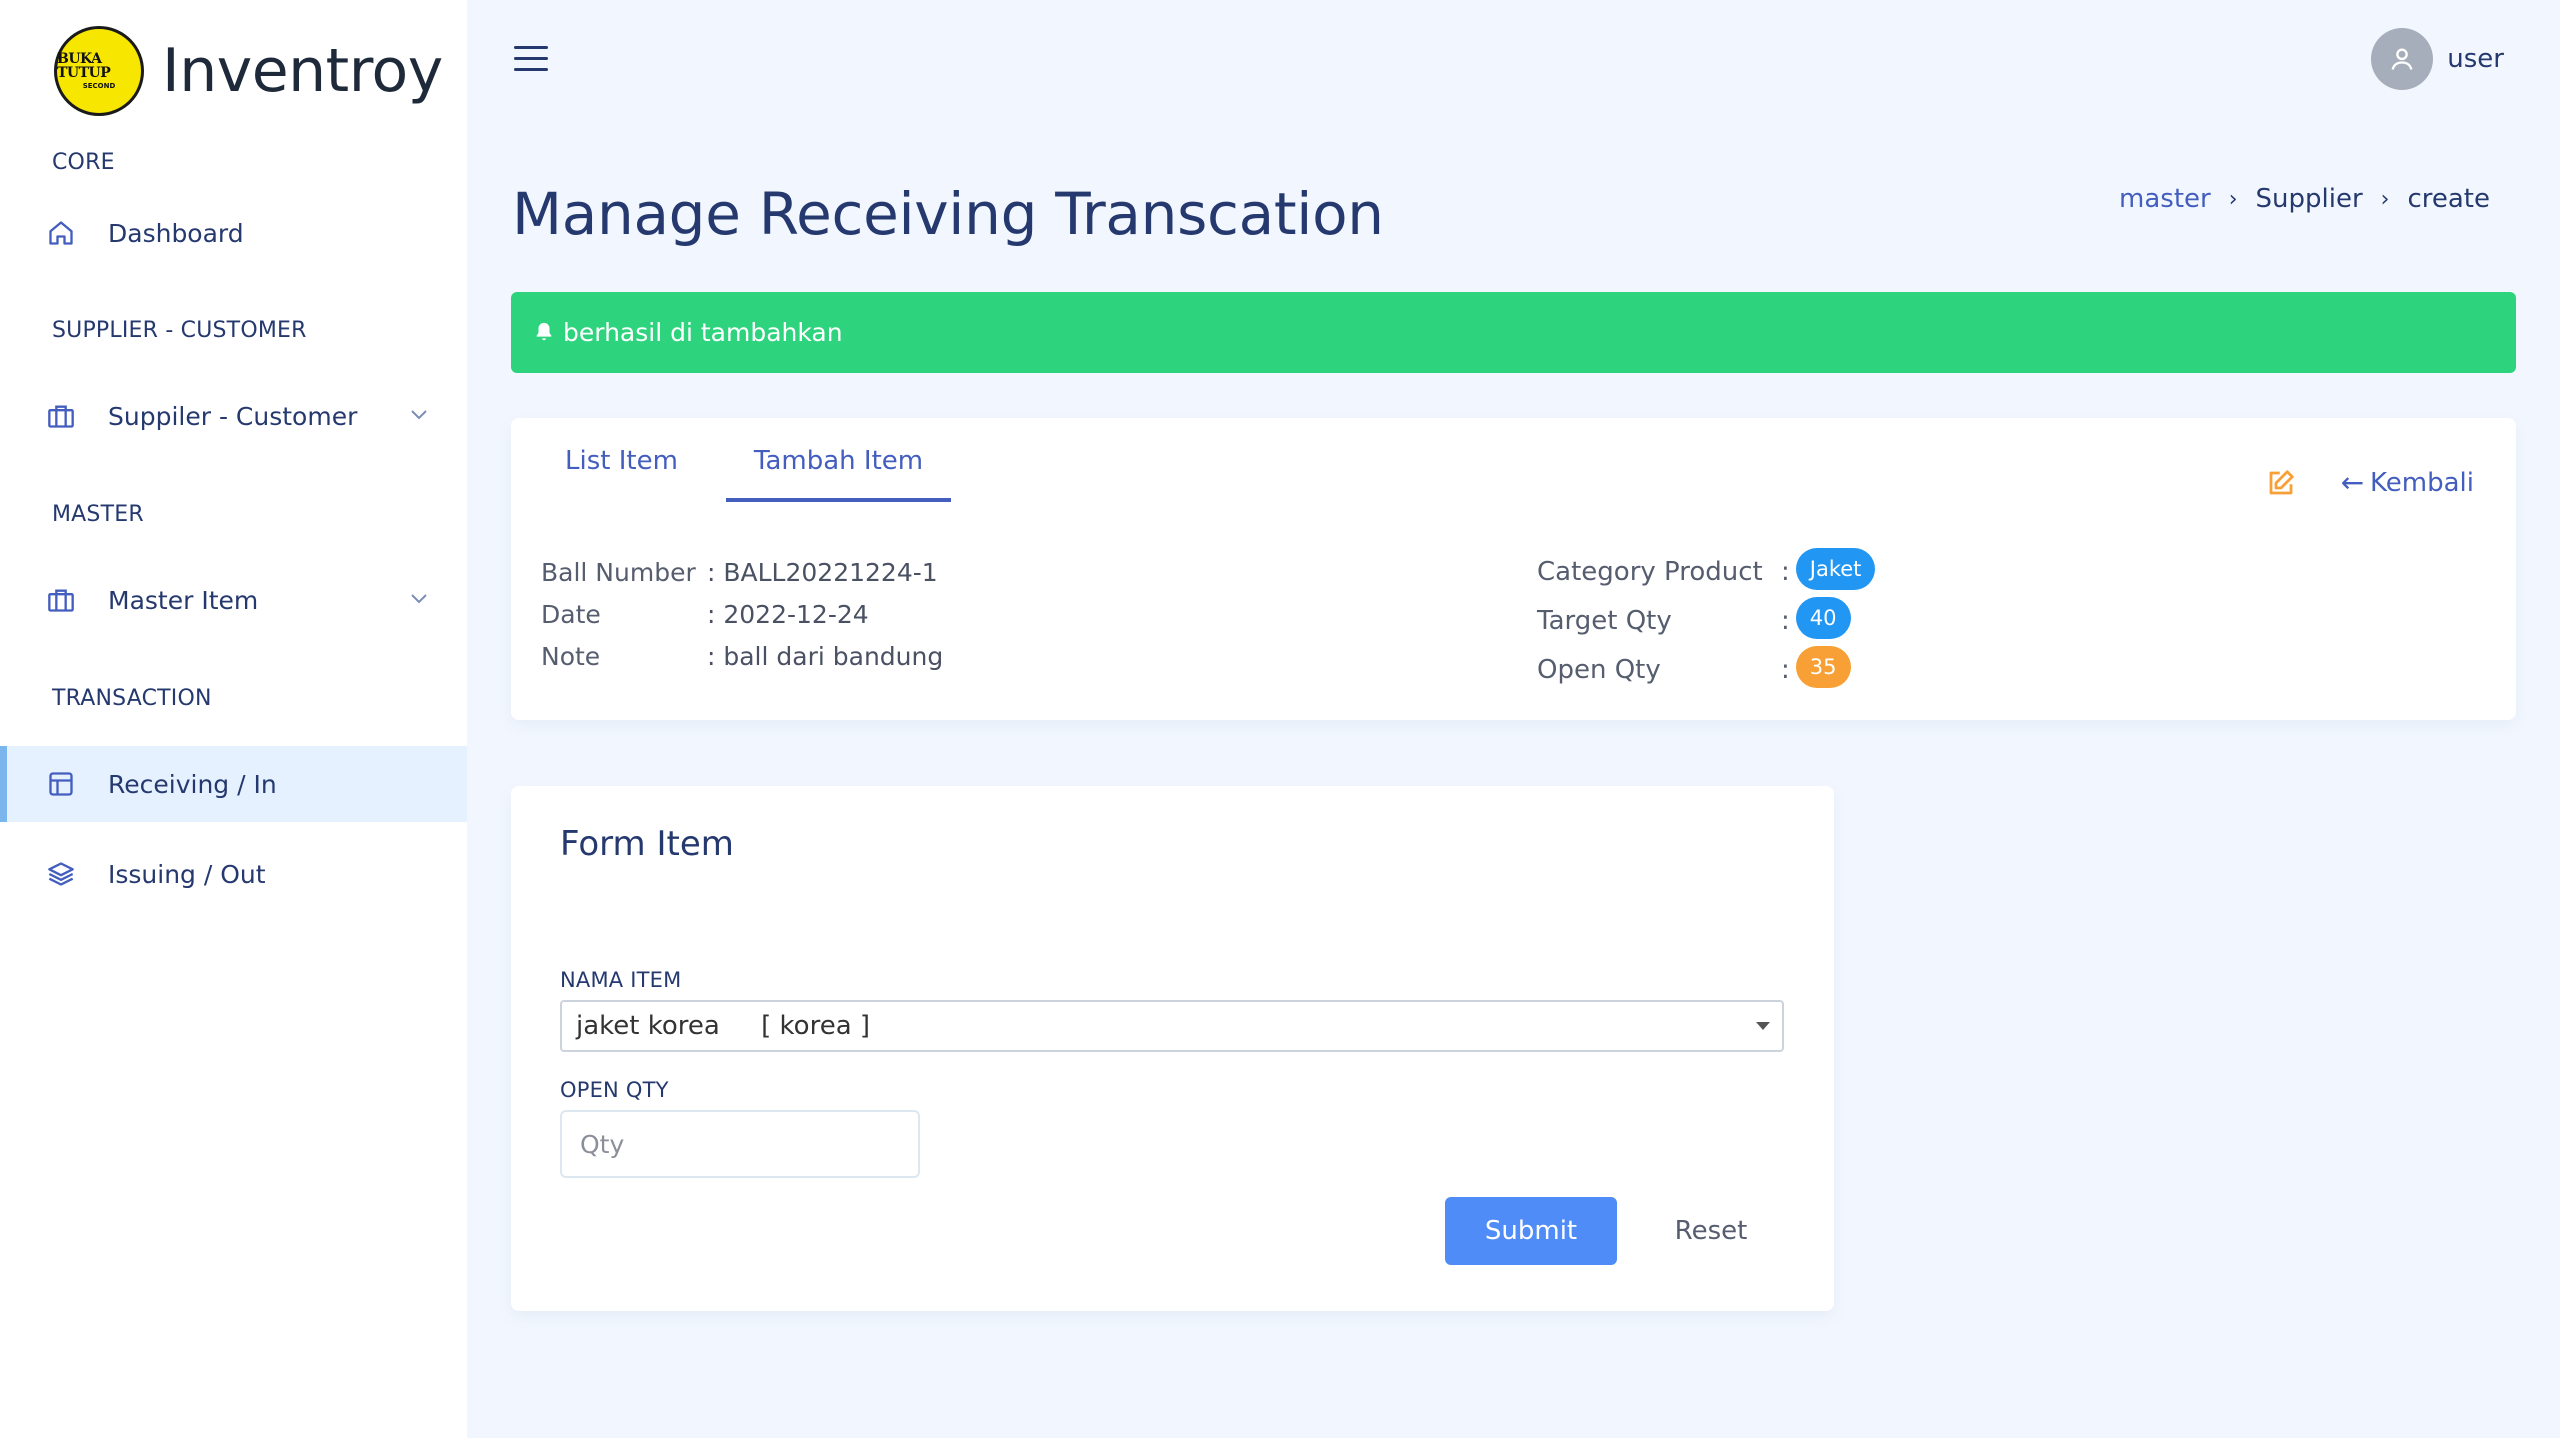 The height and width of the screenshot is (1438, 2560). What do you see at coordinates (788, 614) in the screenshot?
I see `detail-value: : 2022-12-24` at bounding box center [788, 614].